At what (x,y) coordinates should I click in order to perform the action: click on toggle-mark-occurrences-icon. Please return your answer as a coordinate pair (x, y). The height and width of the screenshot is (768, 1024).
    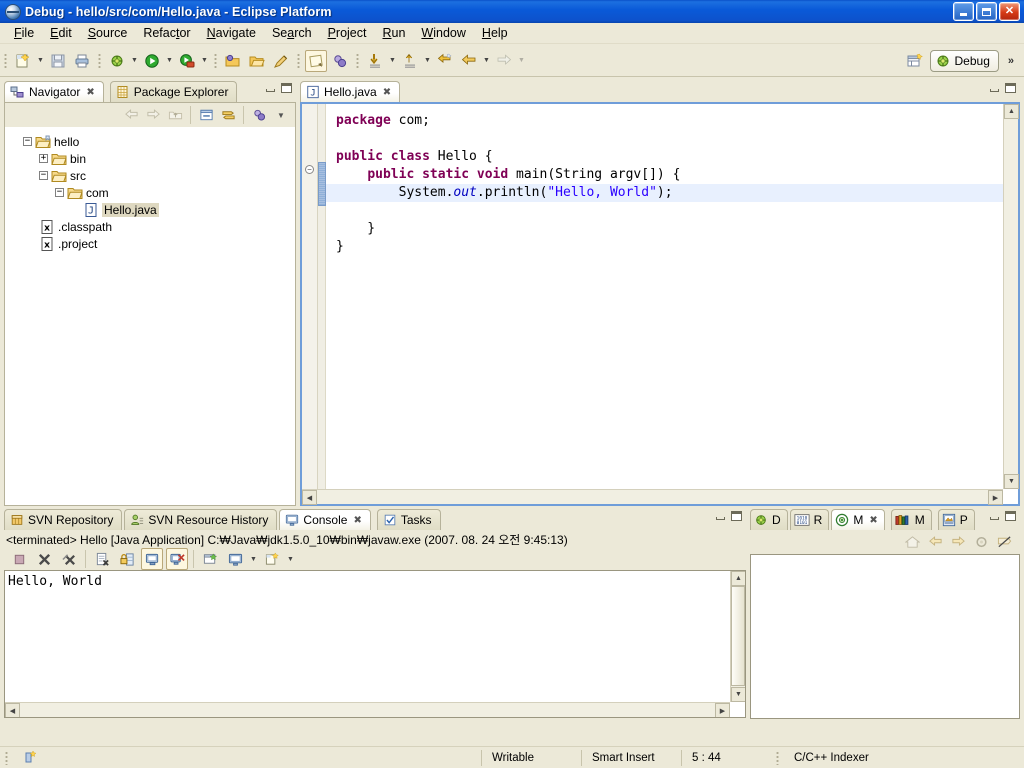
    Looking at the image, I should click on (316, 60).